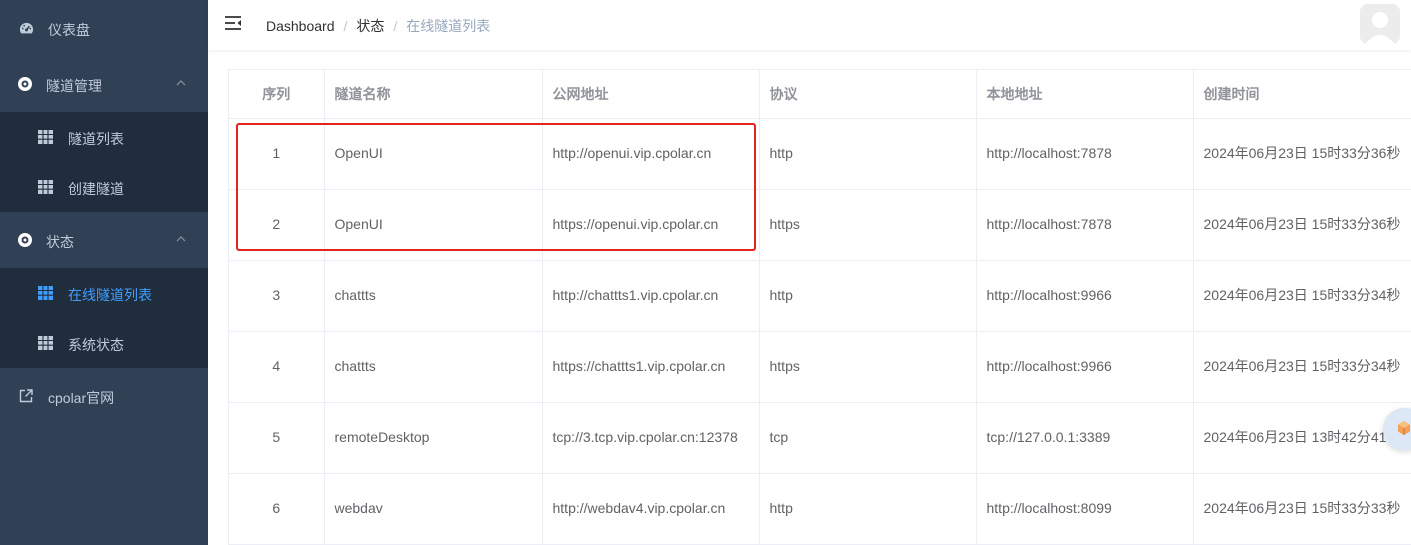 The height and width of the screenshot is (545, 1411). I want to click on cell-local-address: tcp://127.0.0.1:3389, so click(1085, 438).